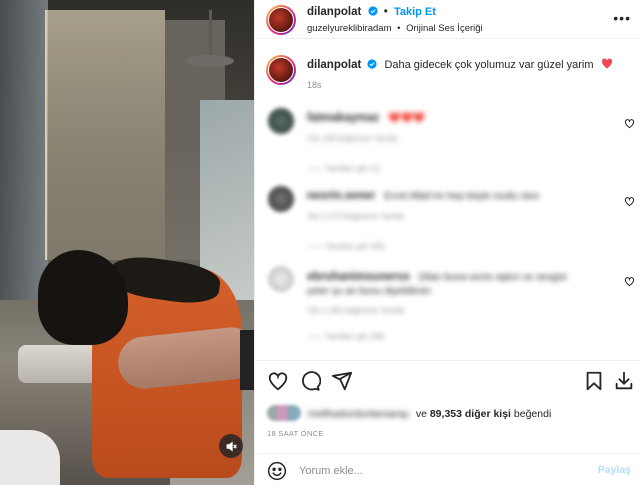 The height and width of the screenshot is (485, 640). Describe the element at coordinates (462, 196) in the screenshot. I see `comment-text: Ervel Allah'ım hep böyle mutlu olun` at that location.